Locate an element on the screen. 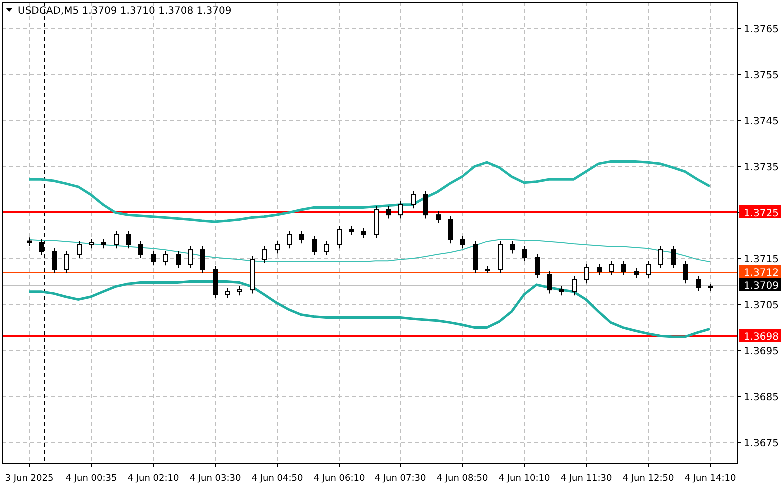 The width and height of the screenshot is (781, 489). time-axis-label: 4 Jun 12:50 is located at coordinates (648, 479).